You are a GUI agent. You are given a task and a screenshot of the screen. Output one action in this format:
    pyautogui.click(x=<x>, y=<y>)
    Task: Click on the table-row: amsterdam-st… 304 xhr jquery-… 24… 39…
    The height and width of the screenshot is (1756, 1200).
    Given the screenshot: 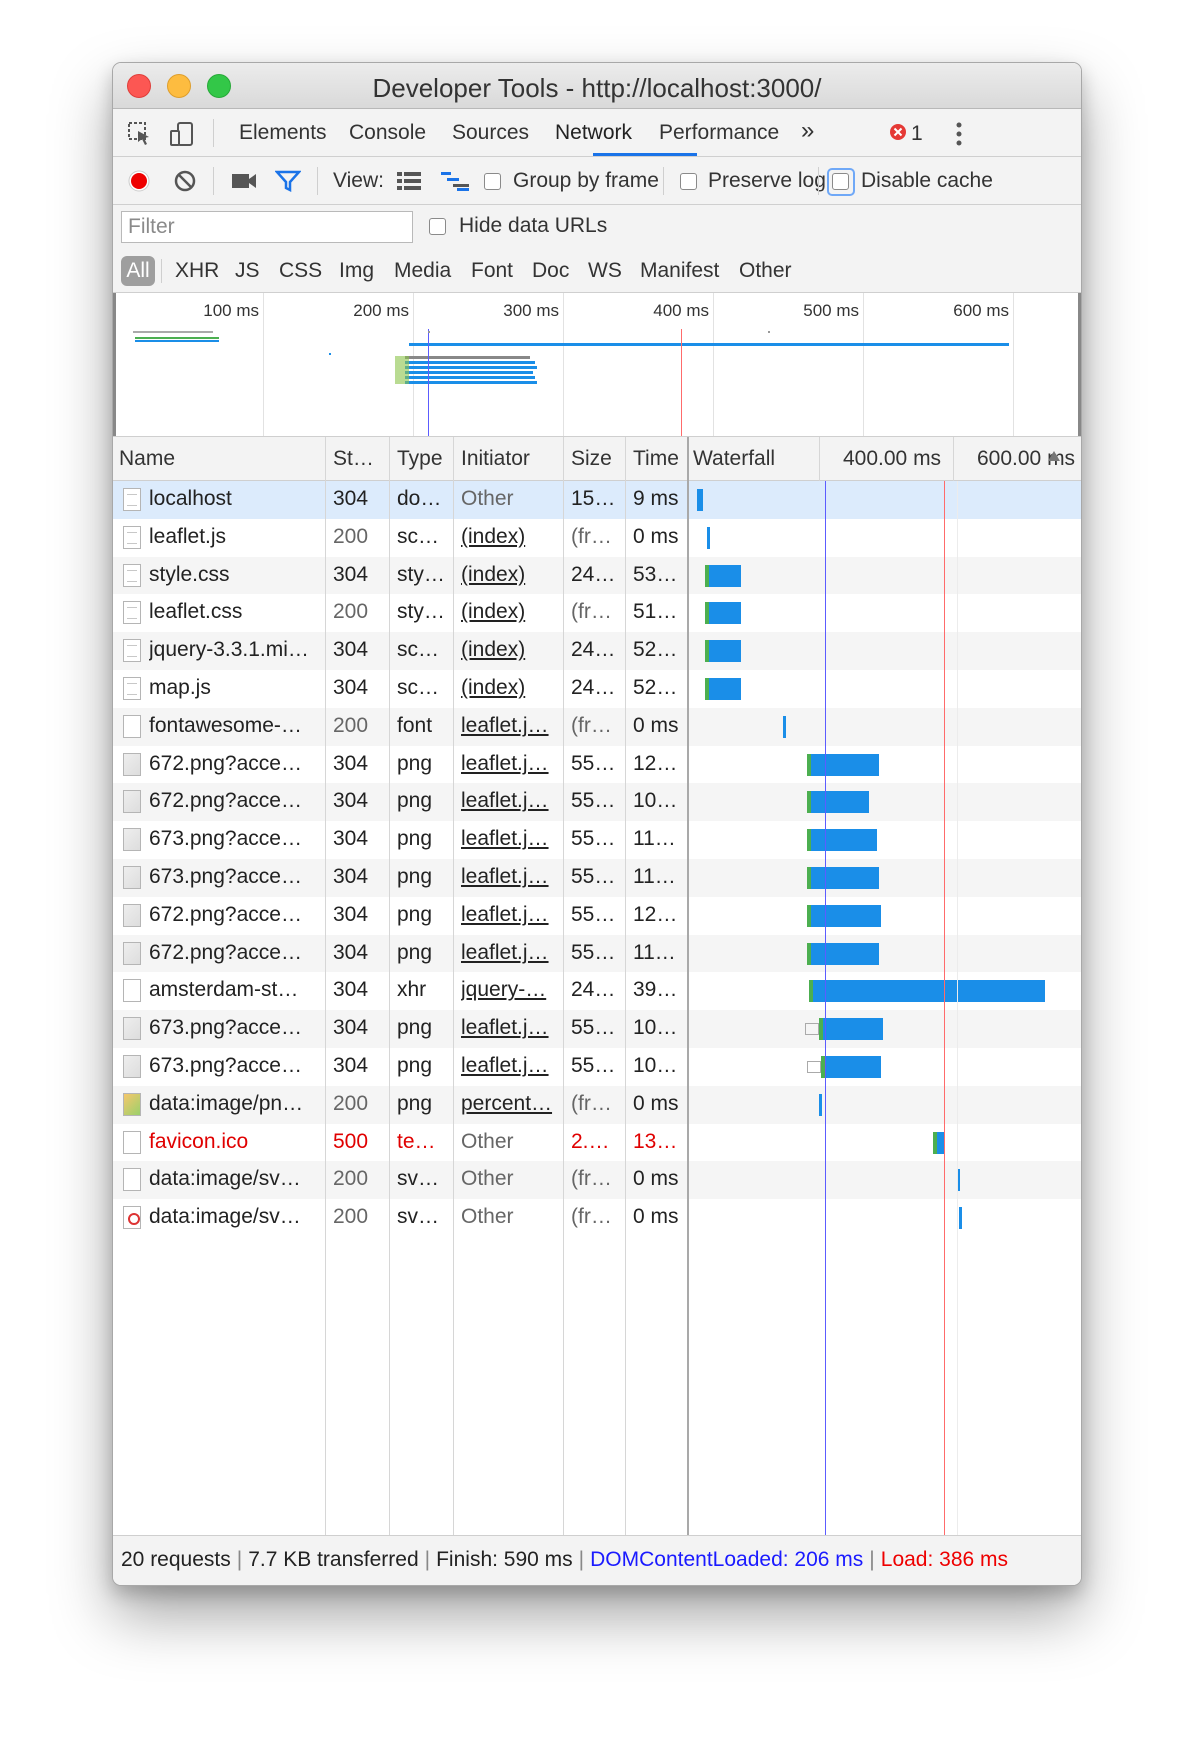 What is the action you would take?
    pyautogui.click(x=597, y=991)
    